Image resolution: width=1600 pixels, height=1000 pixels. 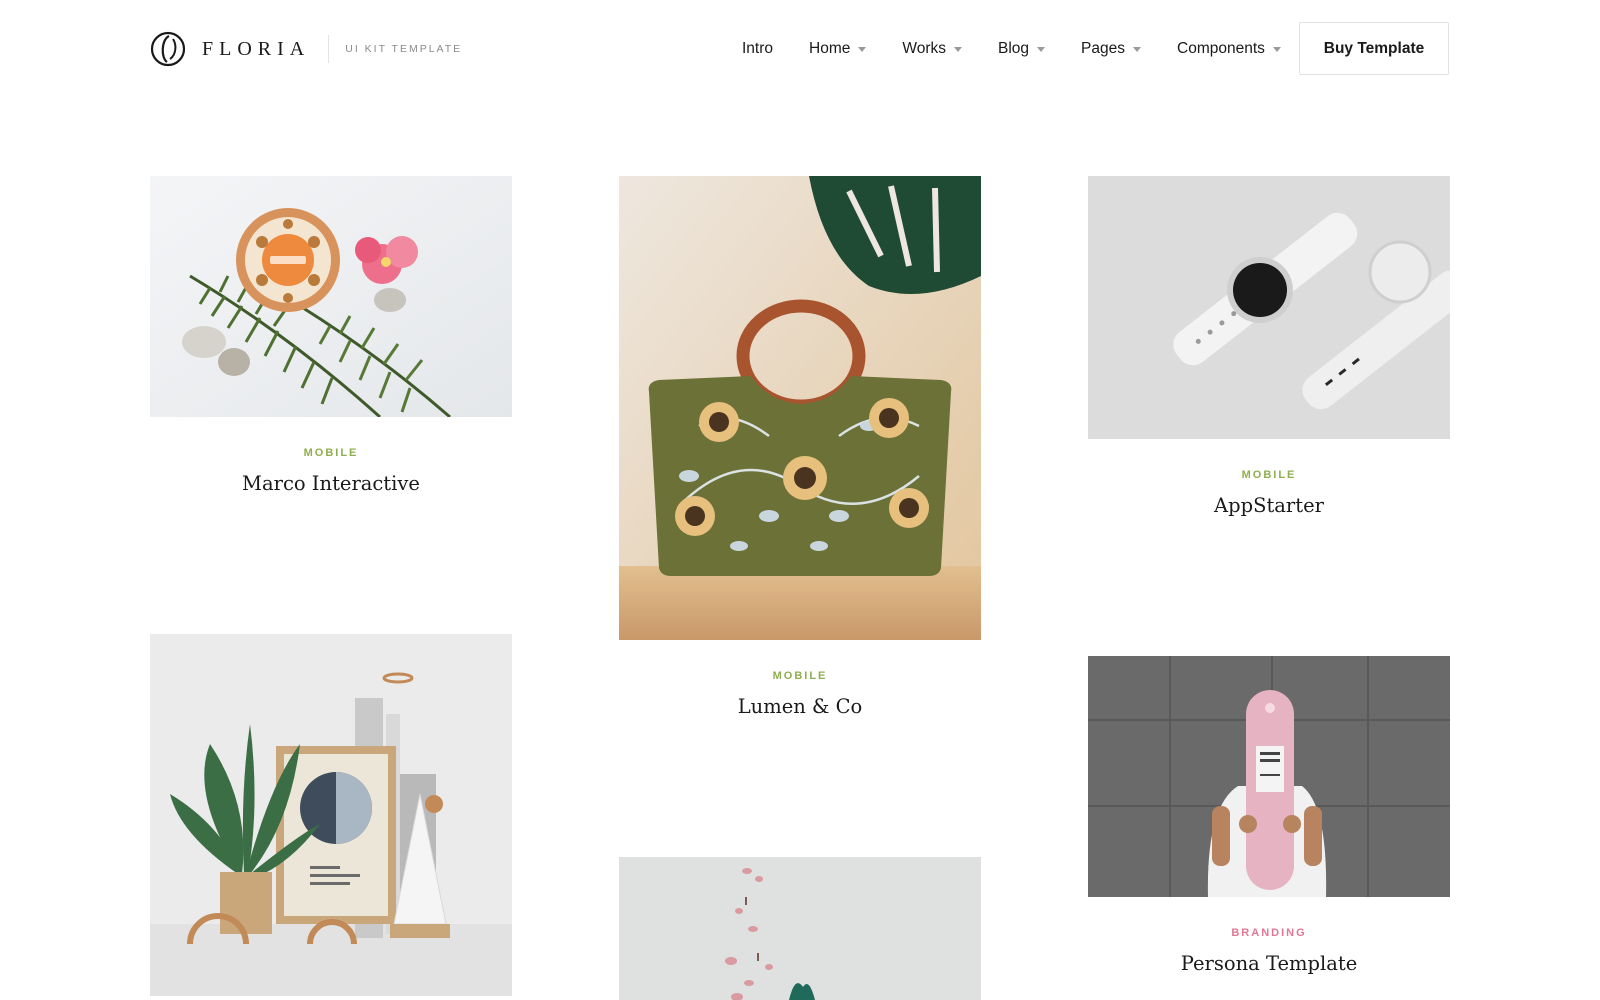 I want to click on nav-item-intro: Intro, so click(x=757, y=49).